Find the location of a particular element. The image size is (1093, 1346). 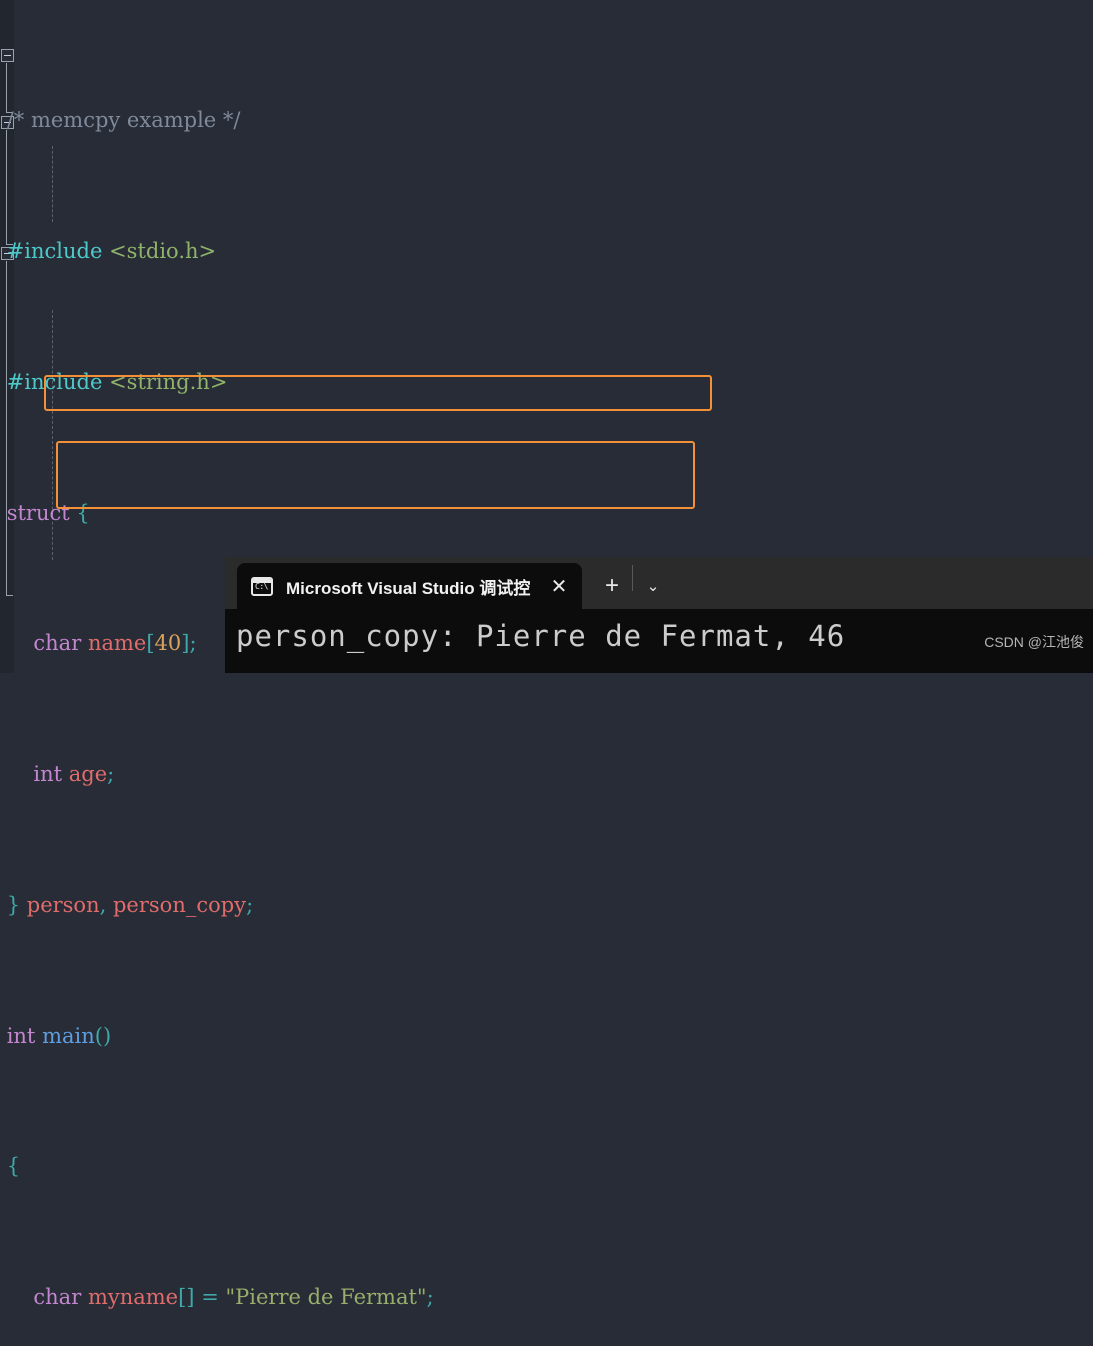

code-token-identifier: person_copy is located at coordinates (179, 904).